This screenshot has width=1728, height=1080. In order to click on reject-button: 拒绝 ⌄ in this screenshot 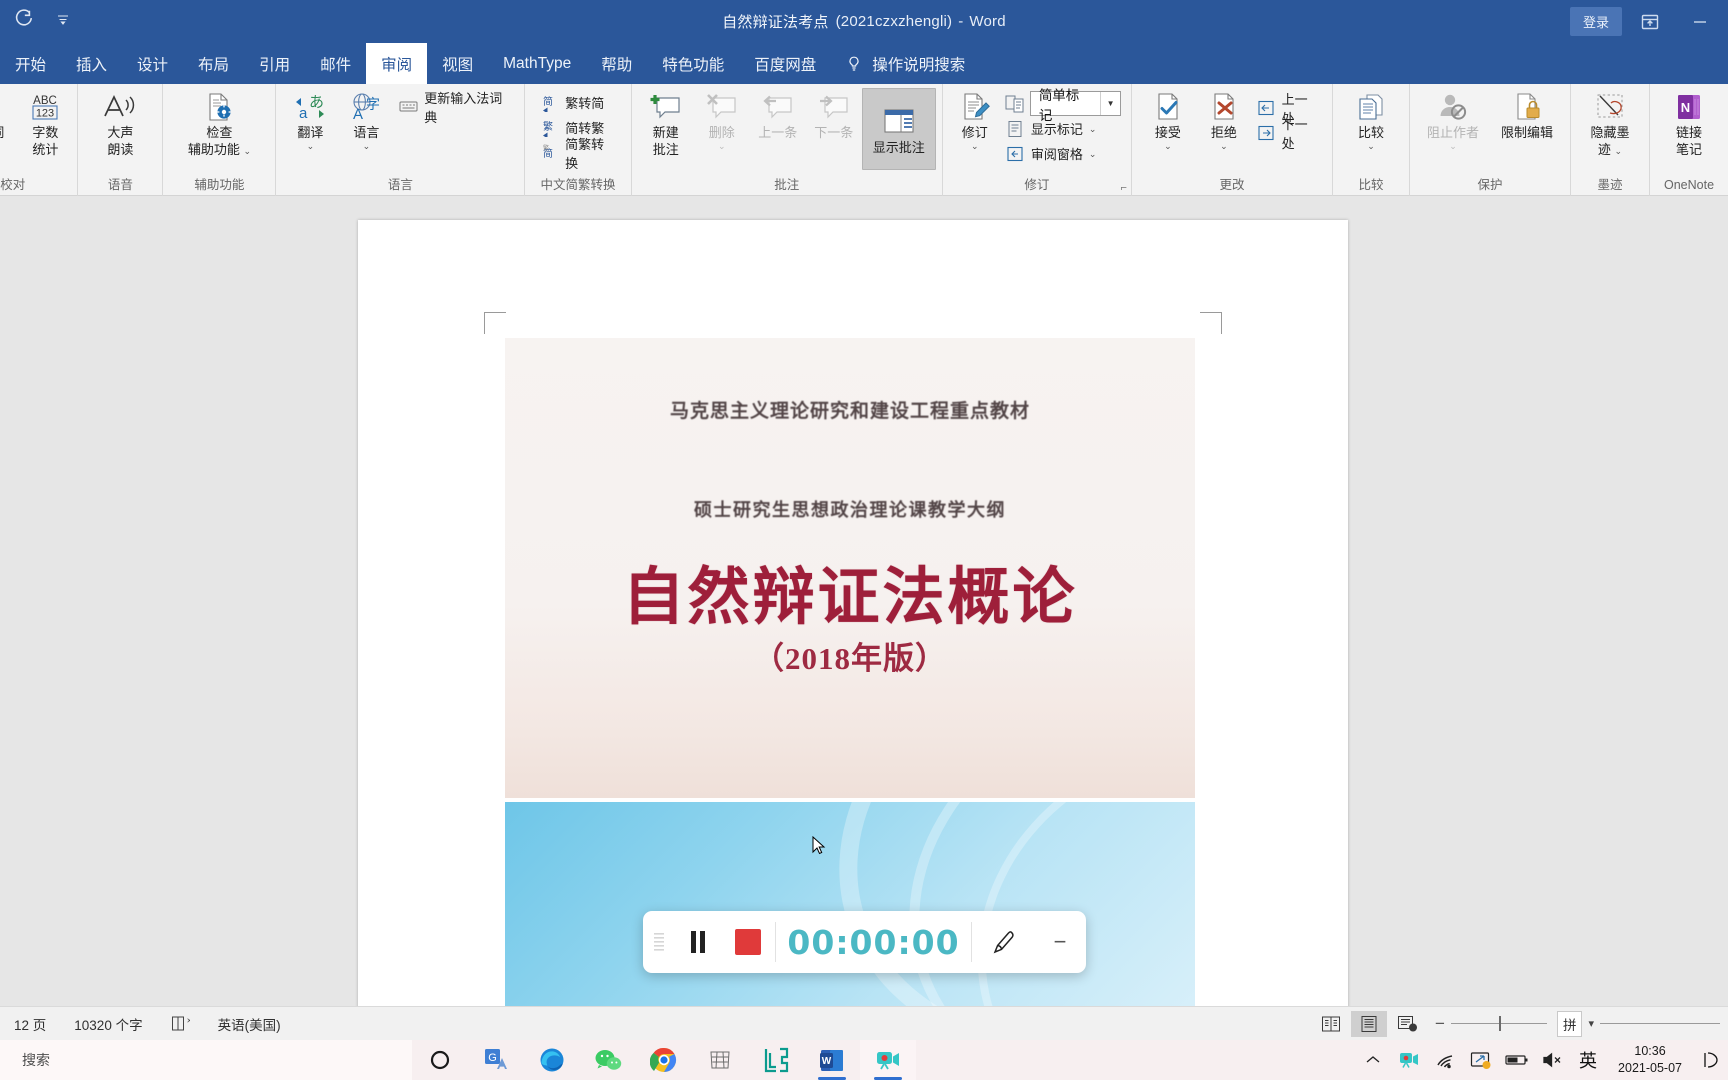, I will do `click(1224, 119)`.